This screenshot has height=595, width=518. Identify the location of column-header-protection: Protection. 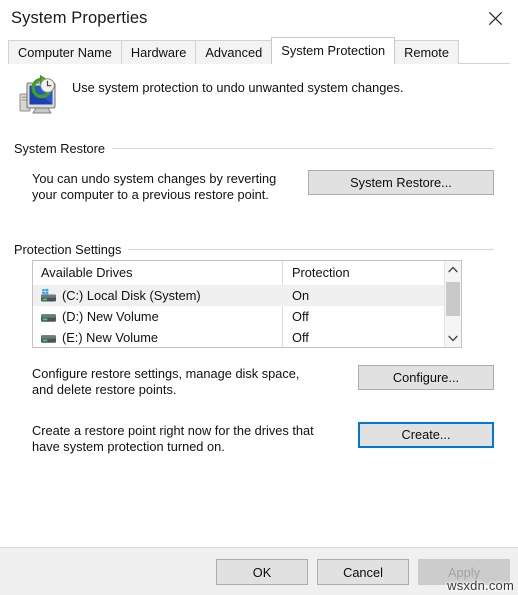
(363, 273).